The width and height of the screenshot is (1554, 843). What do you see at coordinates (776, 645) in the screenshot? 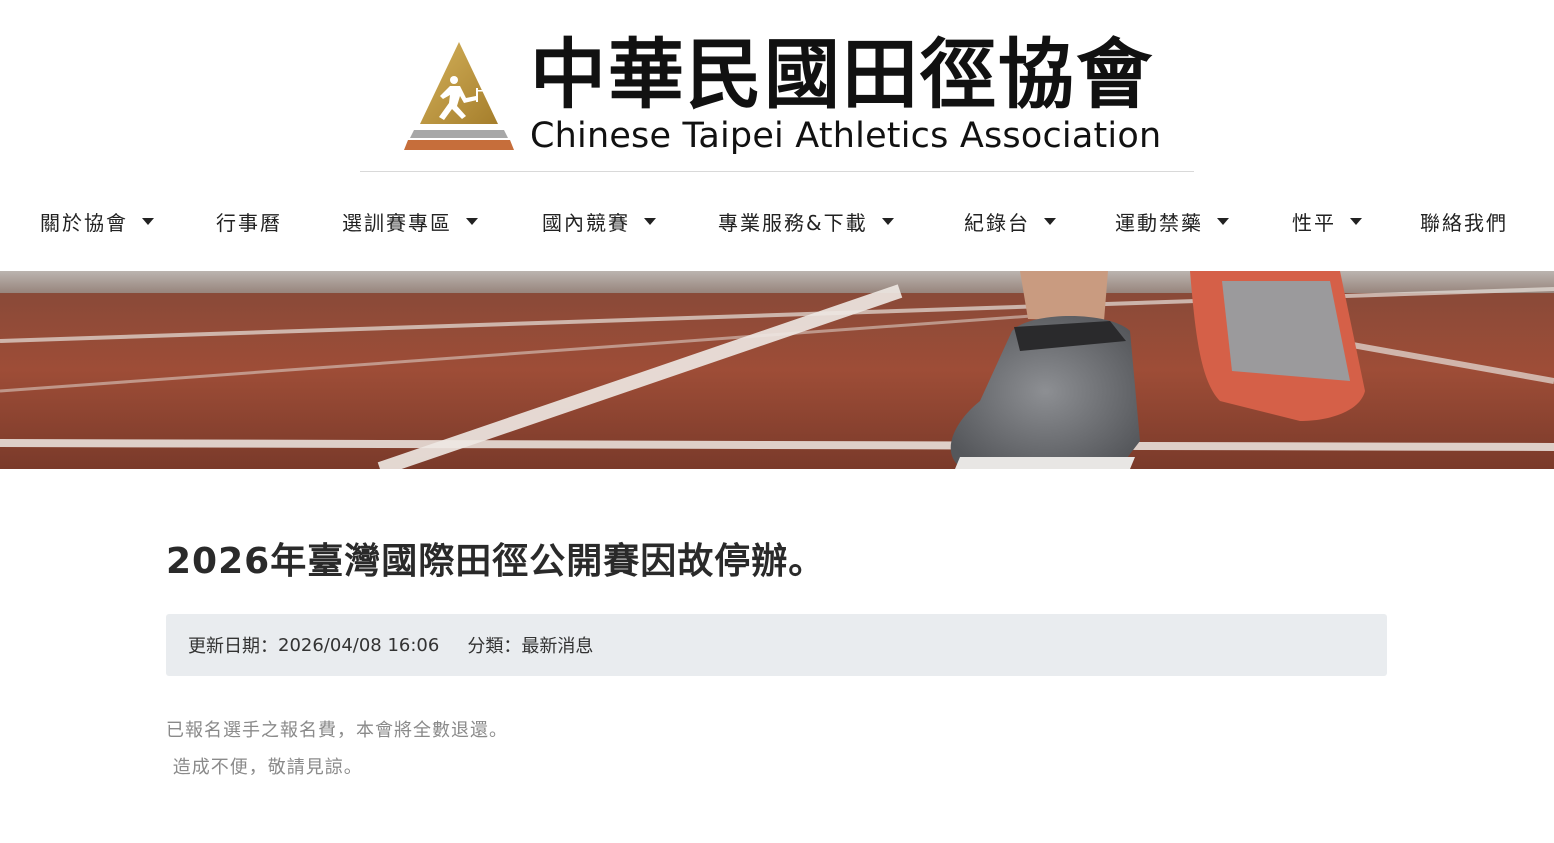
I see `article-meta-bar: 更新日期： 2026/04/08 16:06 分類： 最新消息` at bounding box center [776, 645].